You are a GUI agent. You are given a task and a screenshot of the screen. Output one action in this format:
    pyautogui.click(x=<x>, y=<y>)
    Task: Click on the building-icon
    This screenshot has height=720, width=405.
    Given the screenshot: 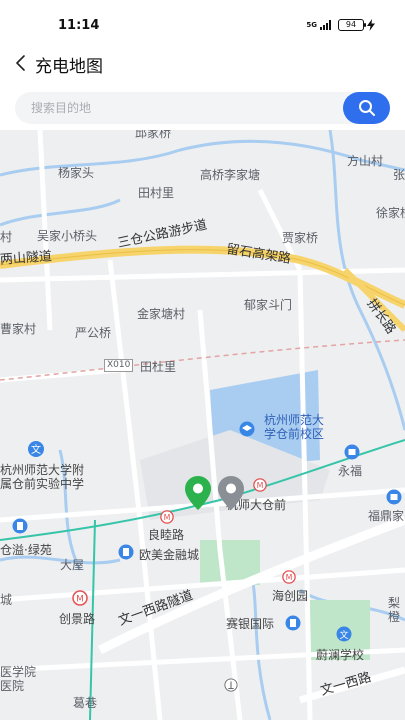 What is the action you would take?
    pyautogui.click(x=20, y=526)
    